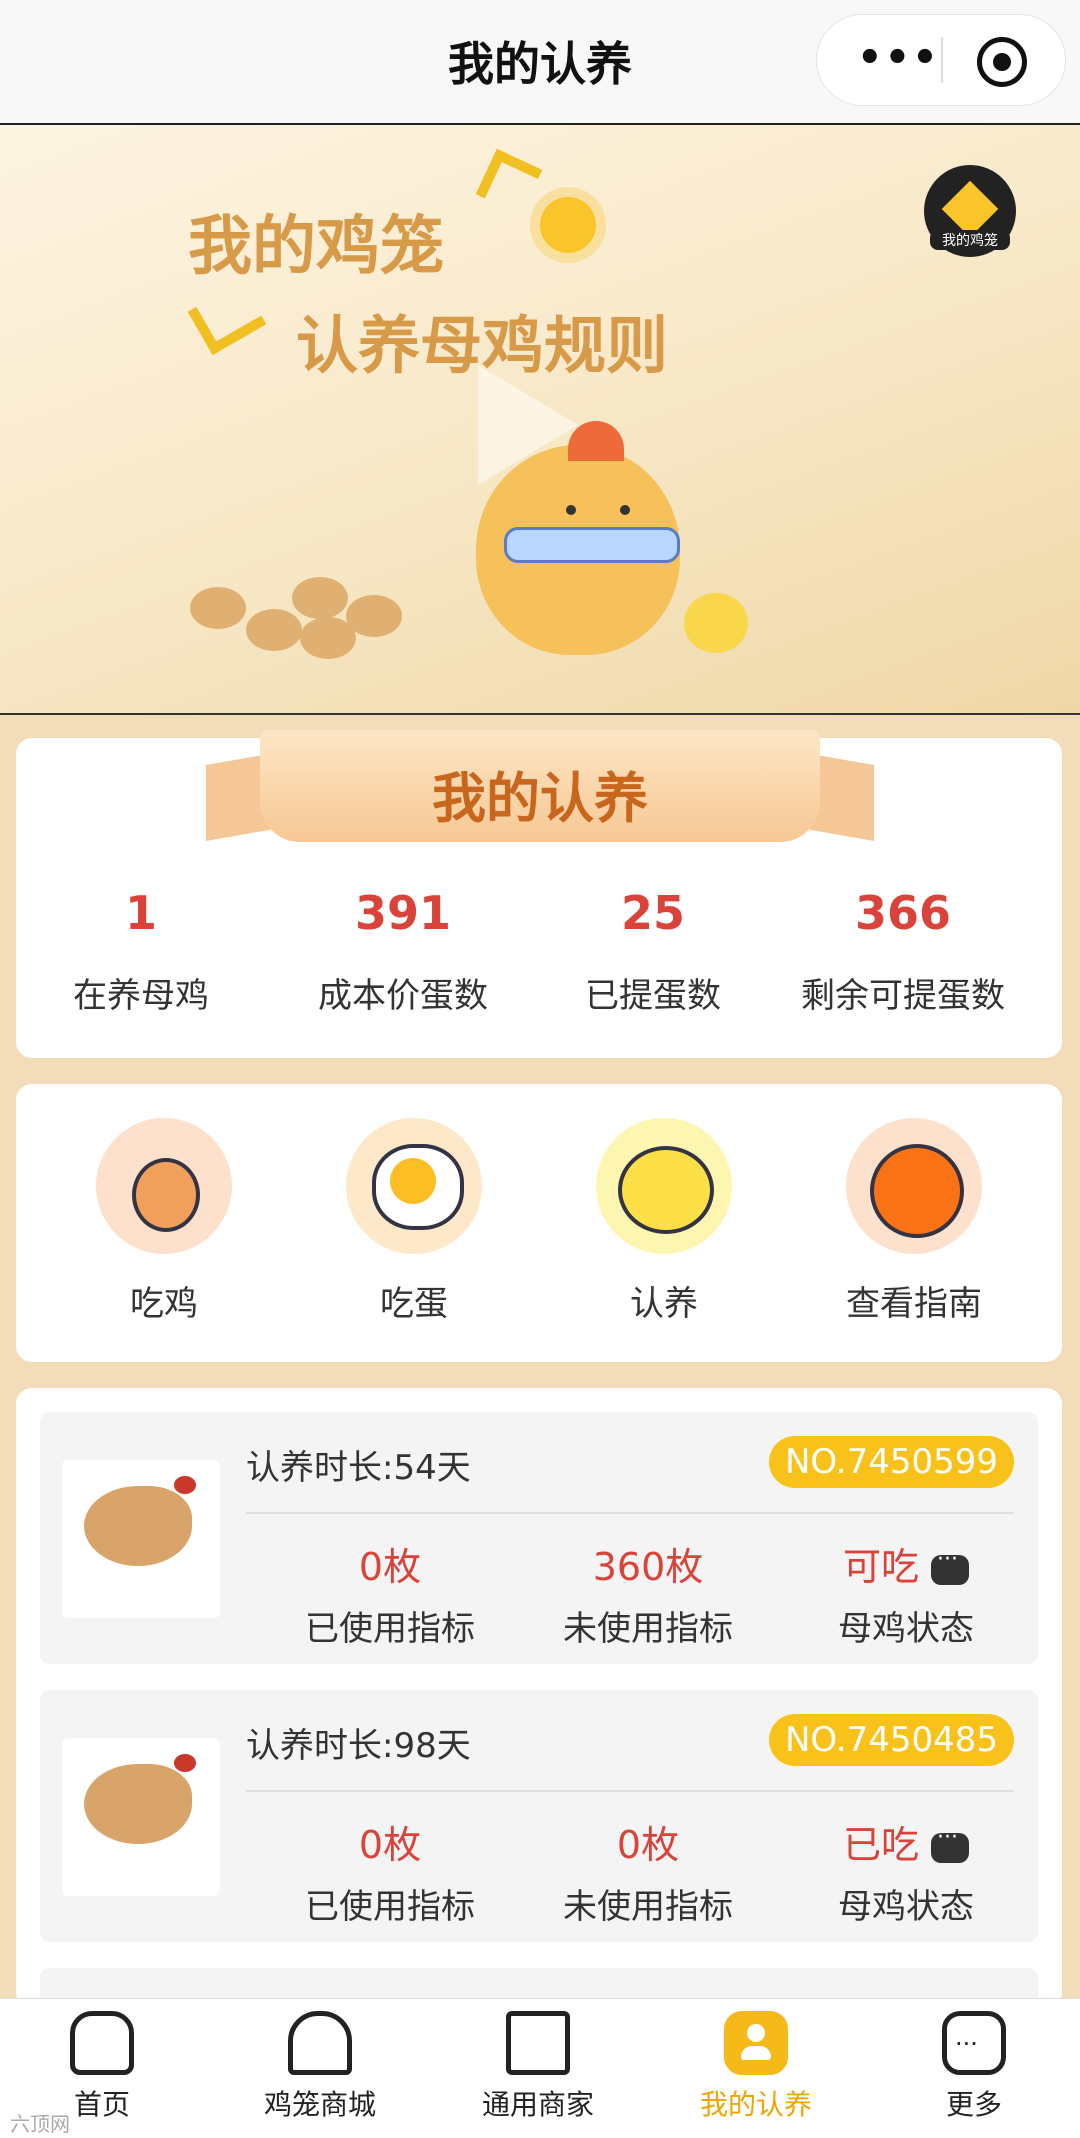 This screenshot has height=2138, width=1080. Describe the element at coordinates (891, 1740) in the screenshot. I see `record-number-badge: NO.7450485` at that location.